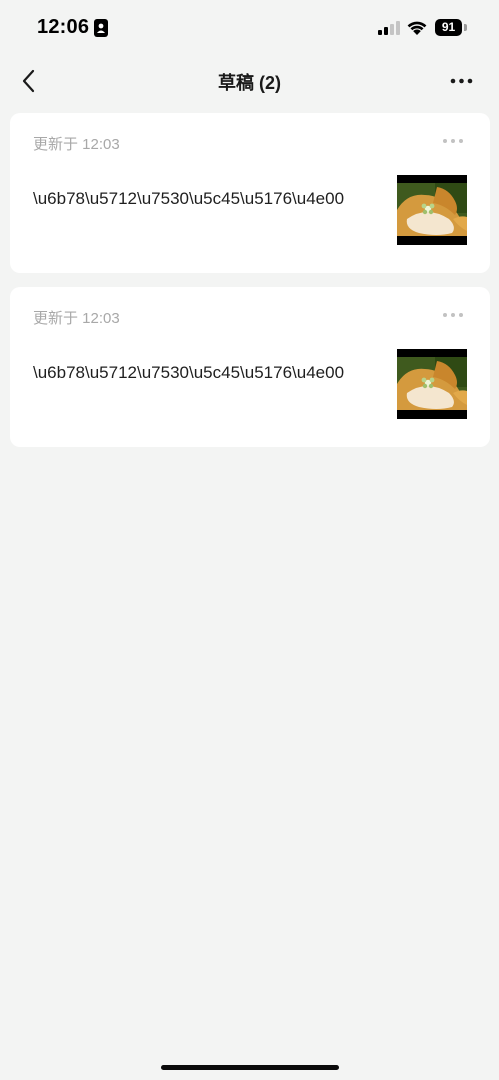 This screenshot has height=1080, width=499. What do you see at coordinates (63, 27) in the screenshot?
I see `status-time: 12:06` at bounding box center [63, 27].